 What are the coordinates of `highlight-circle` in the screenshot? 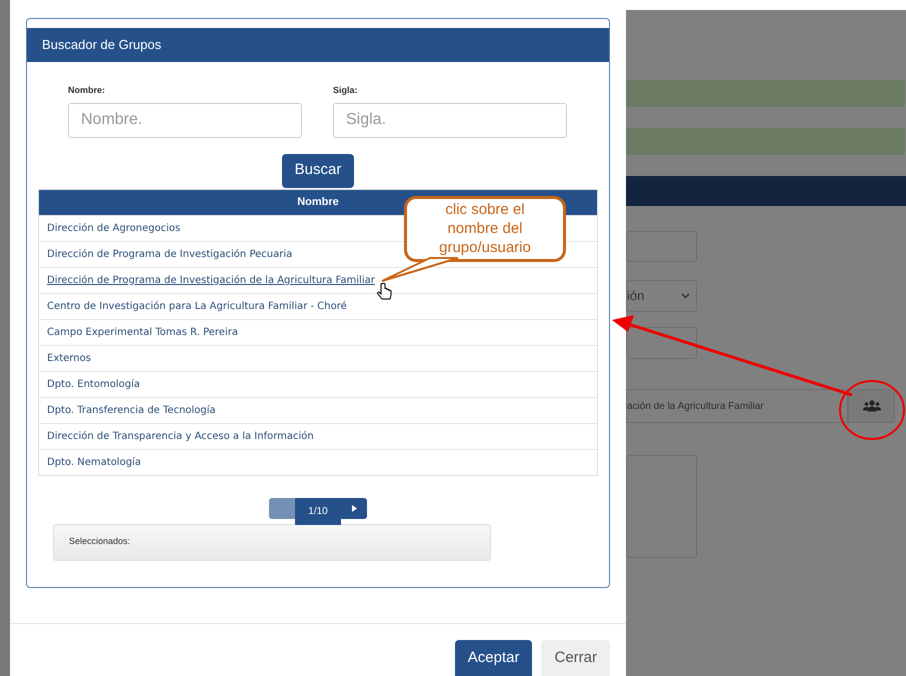 It's located at (872, 410).